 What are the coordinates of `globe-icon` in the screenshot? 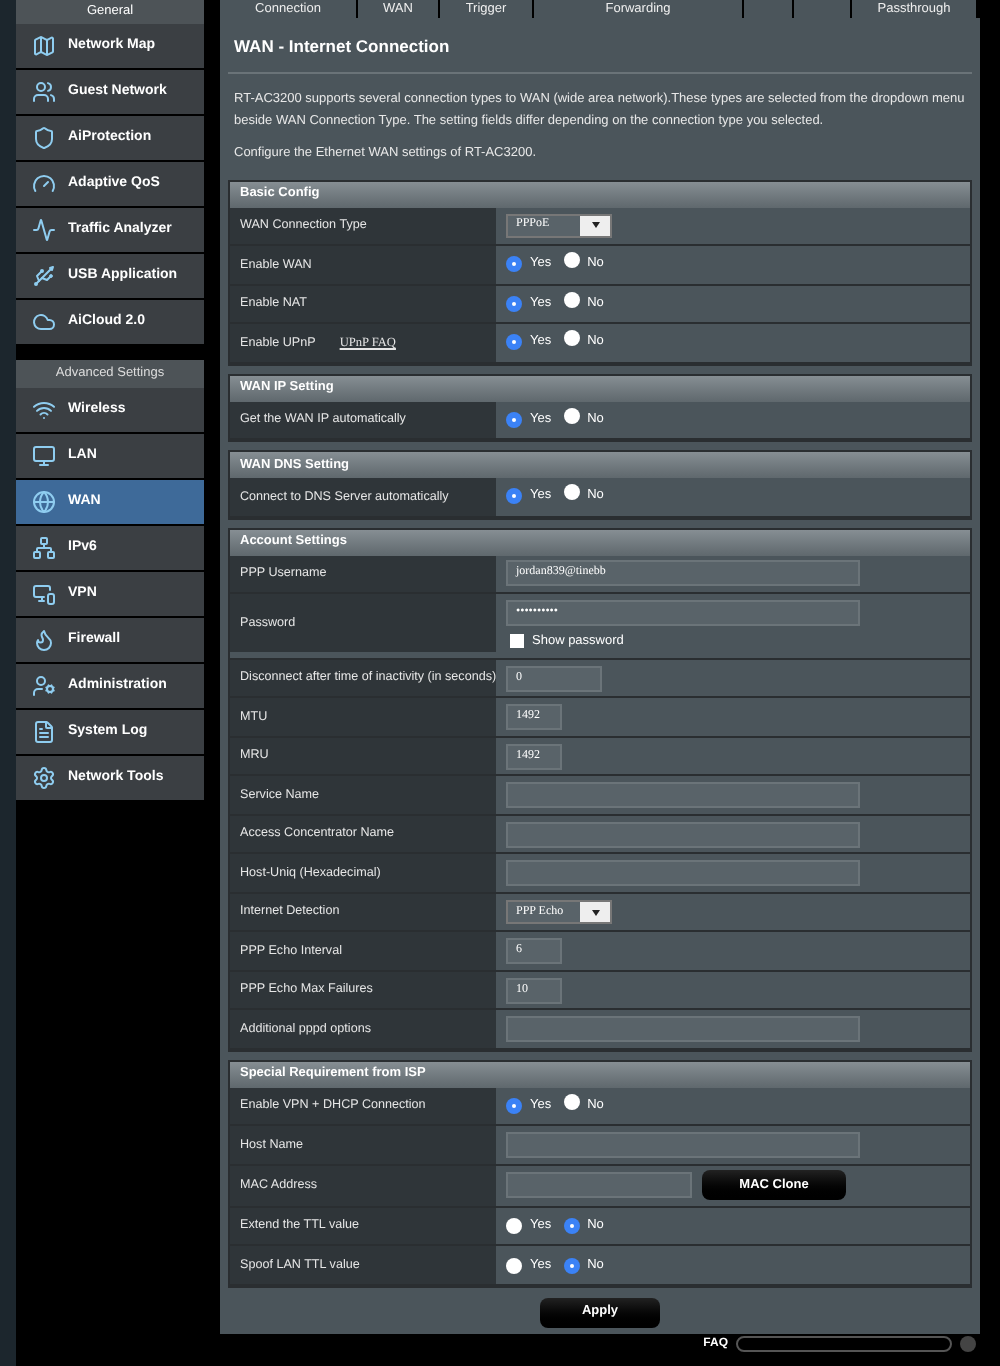 It's located at (44, 502).